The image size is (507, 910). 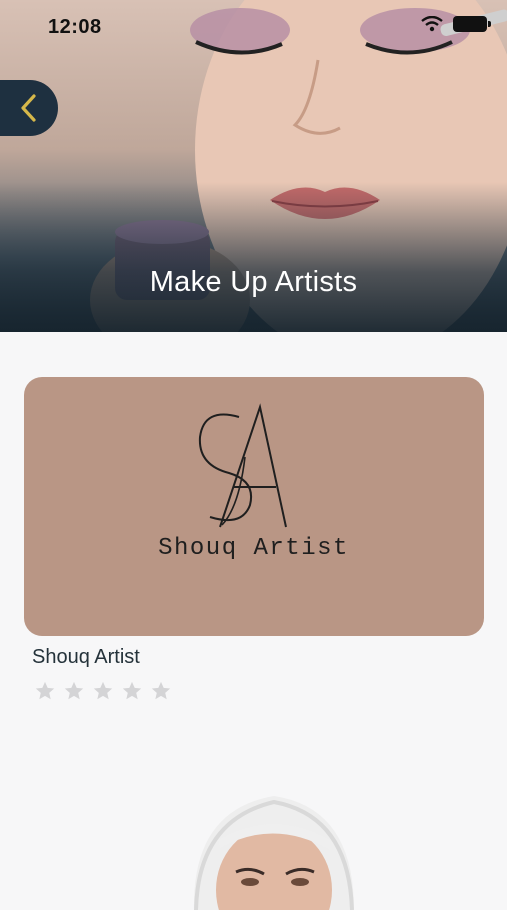 What do you see at coordinates (75, 27) in the screenshot?
I see `status-time: 12:08` at bounding box center [75, 27].